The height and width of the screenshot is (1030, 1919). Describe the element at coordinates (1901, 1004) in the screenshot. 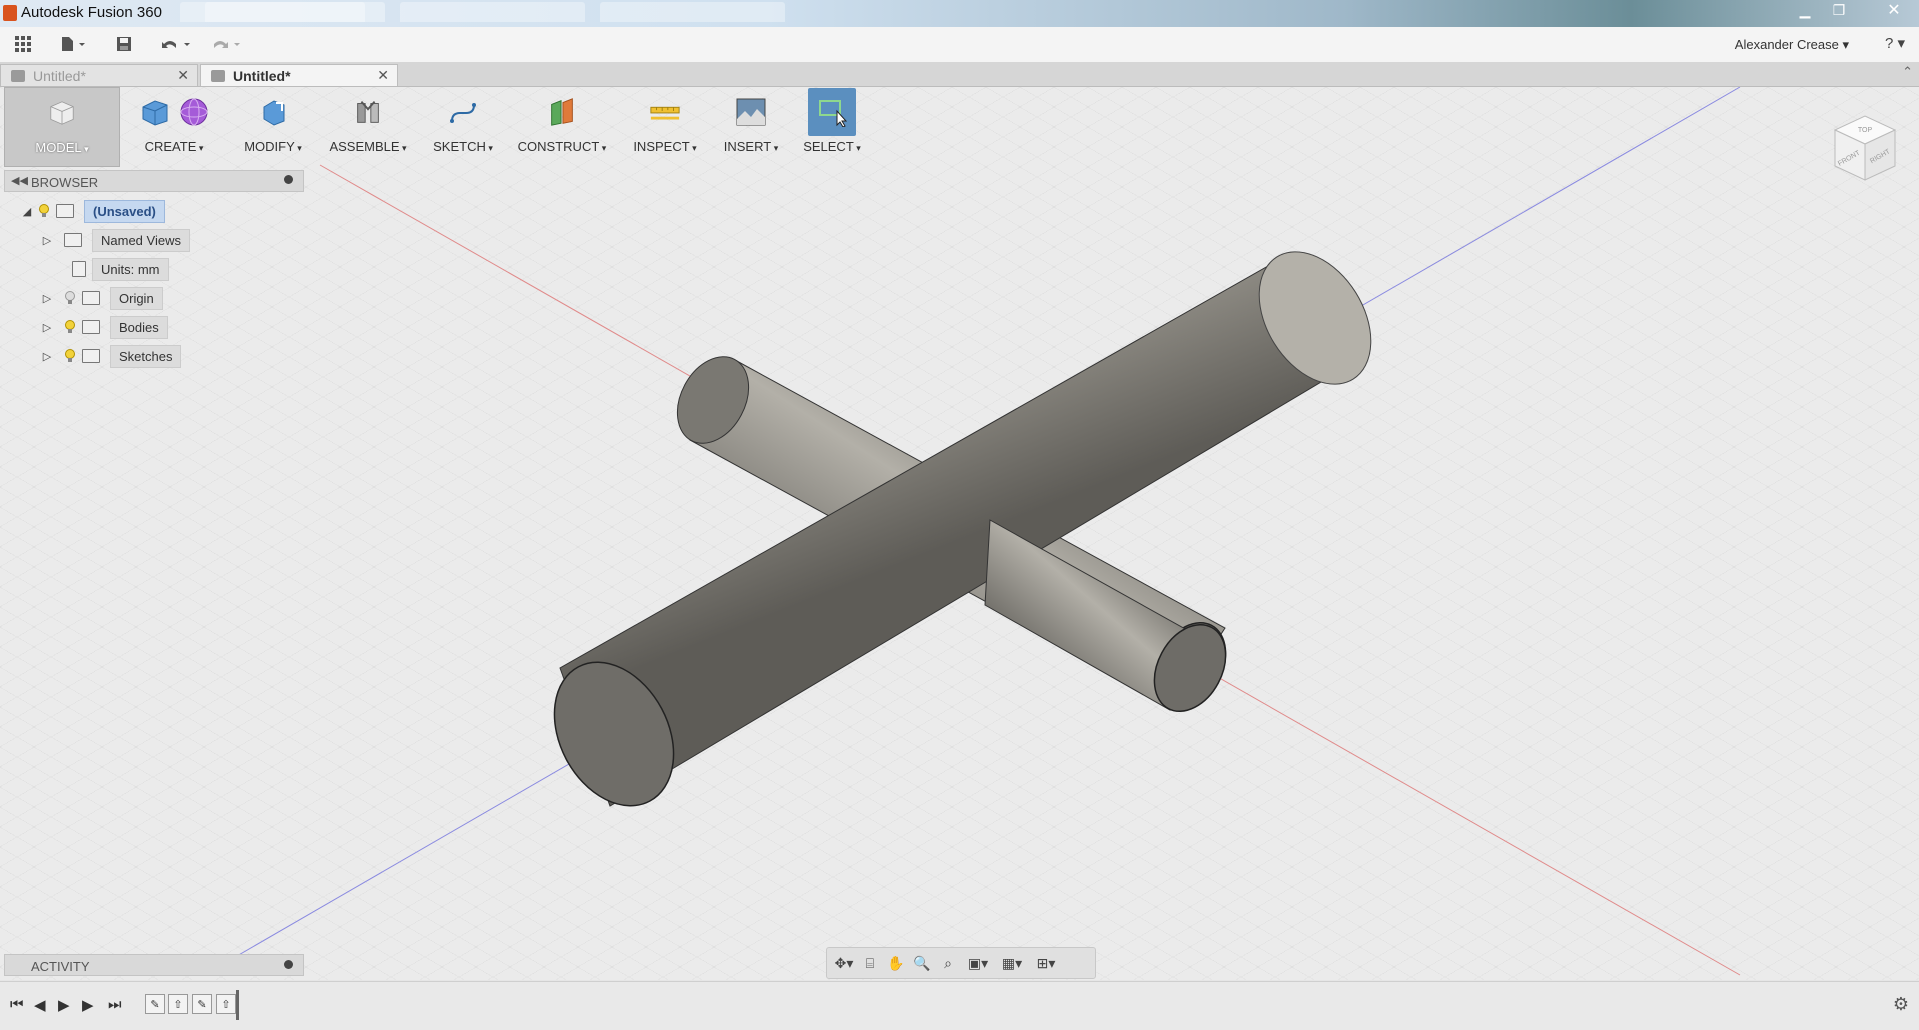

I see `gear-icon: ⚙` at that location.